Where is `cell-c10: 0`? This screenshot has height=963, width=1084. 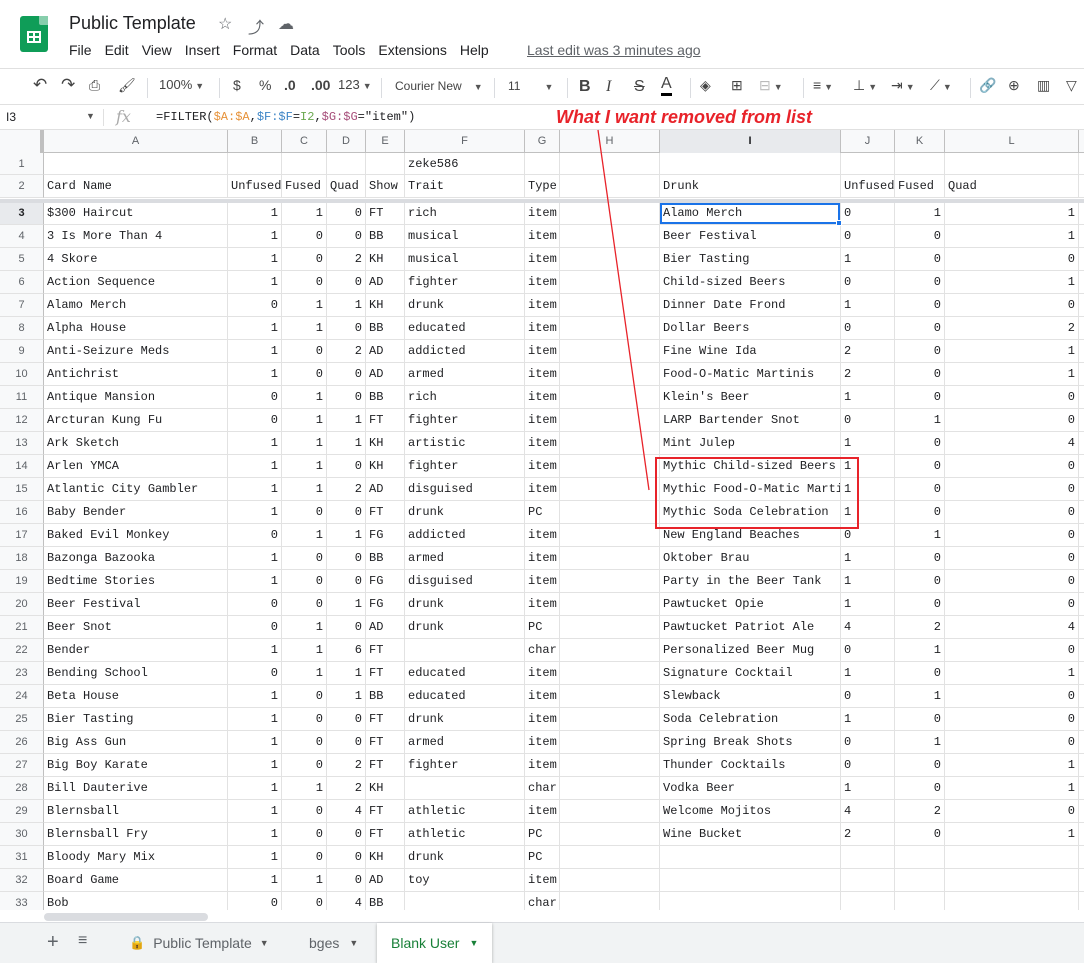 cell-c10: 0 is located at coordinates (304, 374).